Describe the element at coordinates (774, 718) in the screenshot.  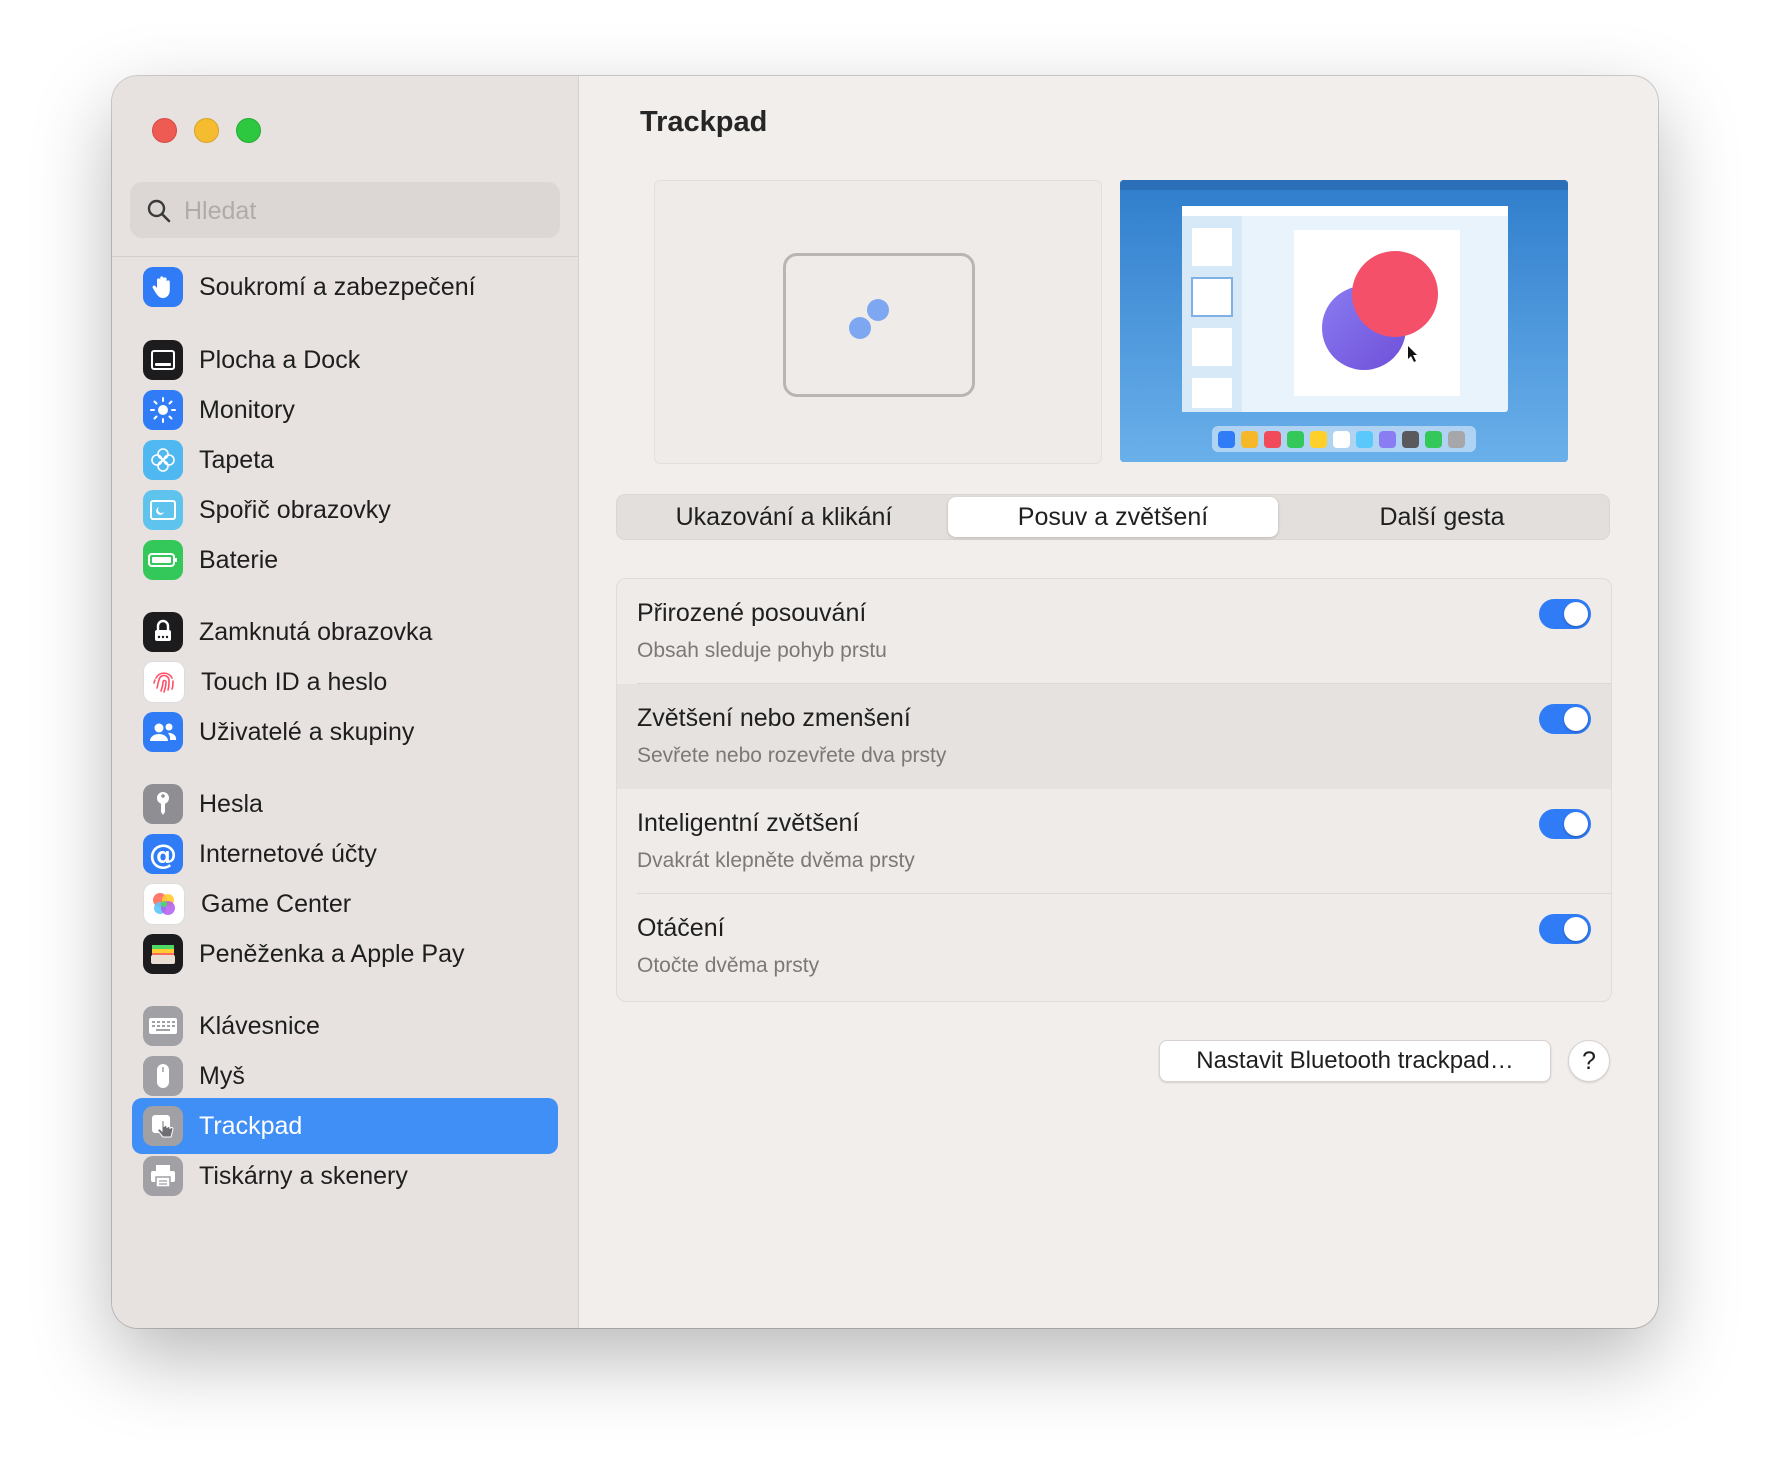
I see `setting-title: Zvětšení nebo zmenšení` at that location.